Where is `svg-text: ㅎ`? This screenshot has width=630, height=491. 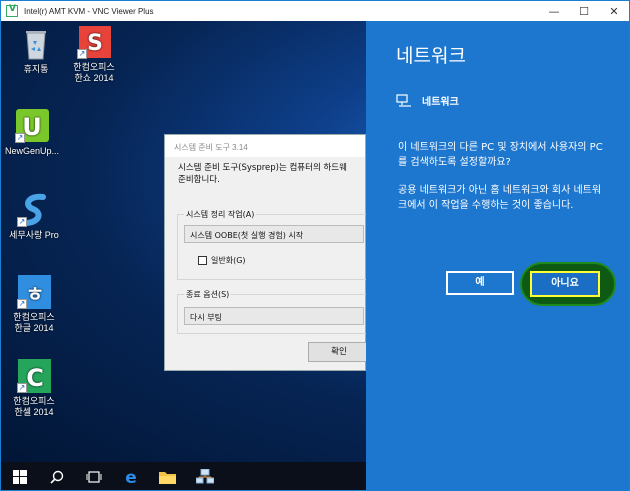
svg-text: ㅎ is located at coordinates (35, 294).